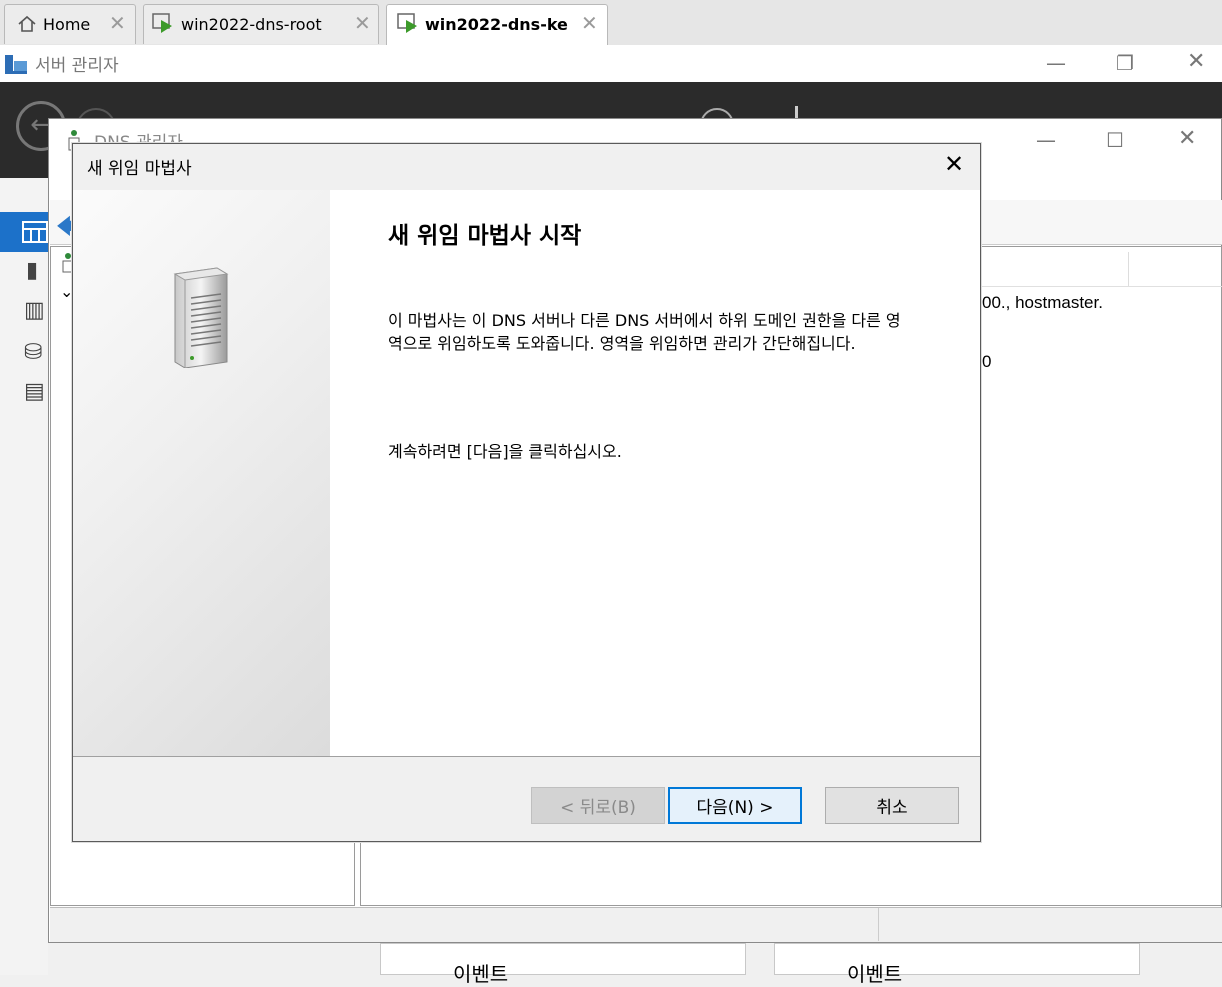  What do you see at coordinates (34, 392) in the screenshot?
I see `file-services-icon: ▤` at bounding box center [34, 392].